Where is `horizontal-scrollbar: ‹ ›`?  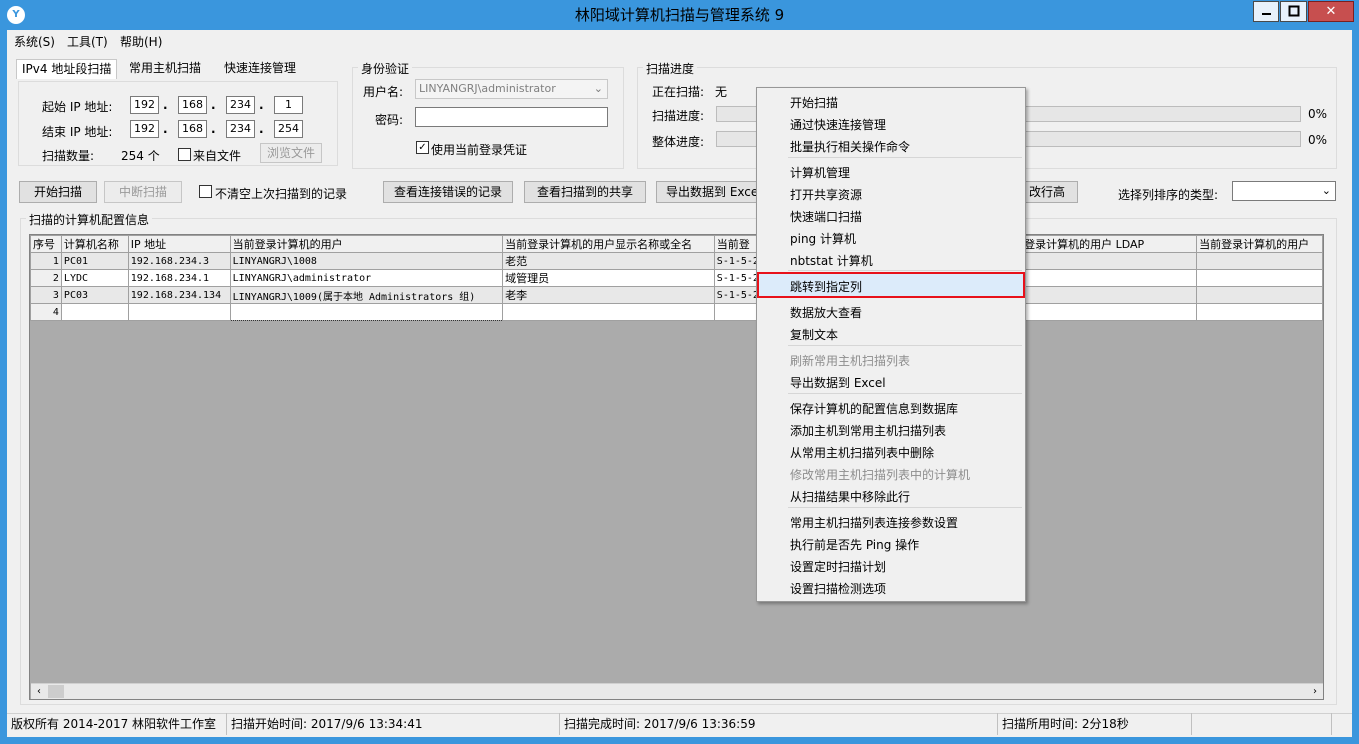
horizontal-scrollbar: ‹ › is located at coordinates (677, 691).